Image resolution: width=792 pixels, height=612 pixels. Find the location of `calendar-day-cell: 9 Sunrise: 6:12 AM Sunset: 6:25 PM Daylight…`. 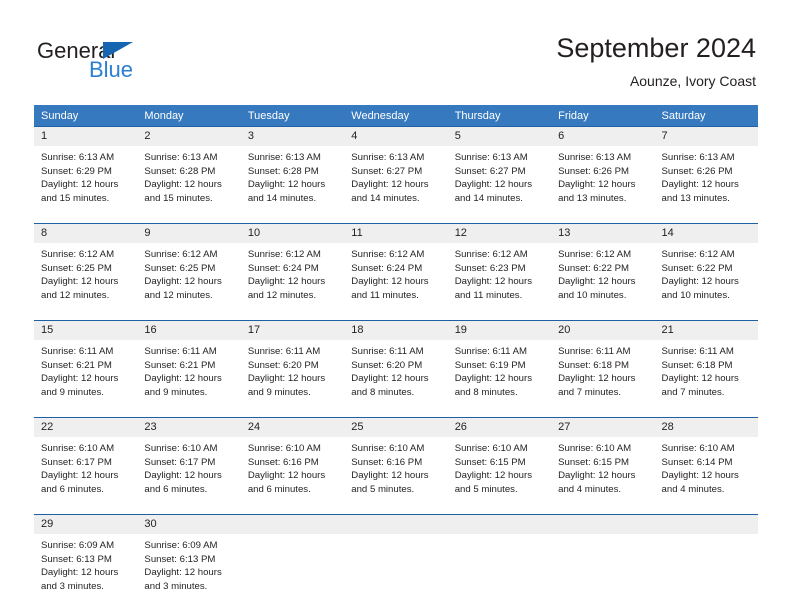

calendar-day-cell: 9 Sunrise: 6:12 AM Sunset: 6:25 PM Daylight… is located at coordinates (189, 267).